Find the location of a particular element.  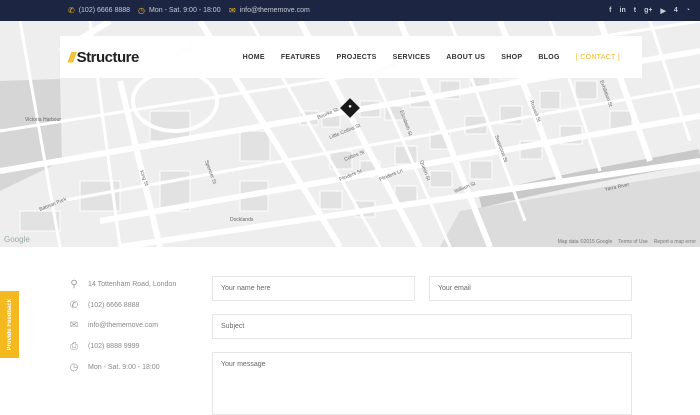

rss-icon: ◔ is located at coordinates (688, 10).